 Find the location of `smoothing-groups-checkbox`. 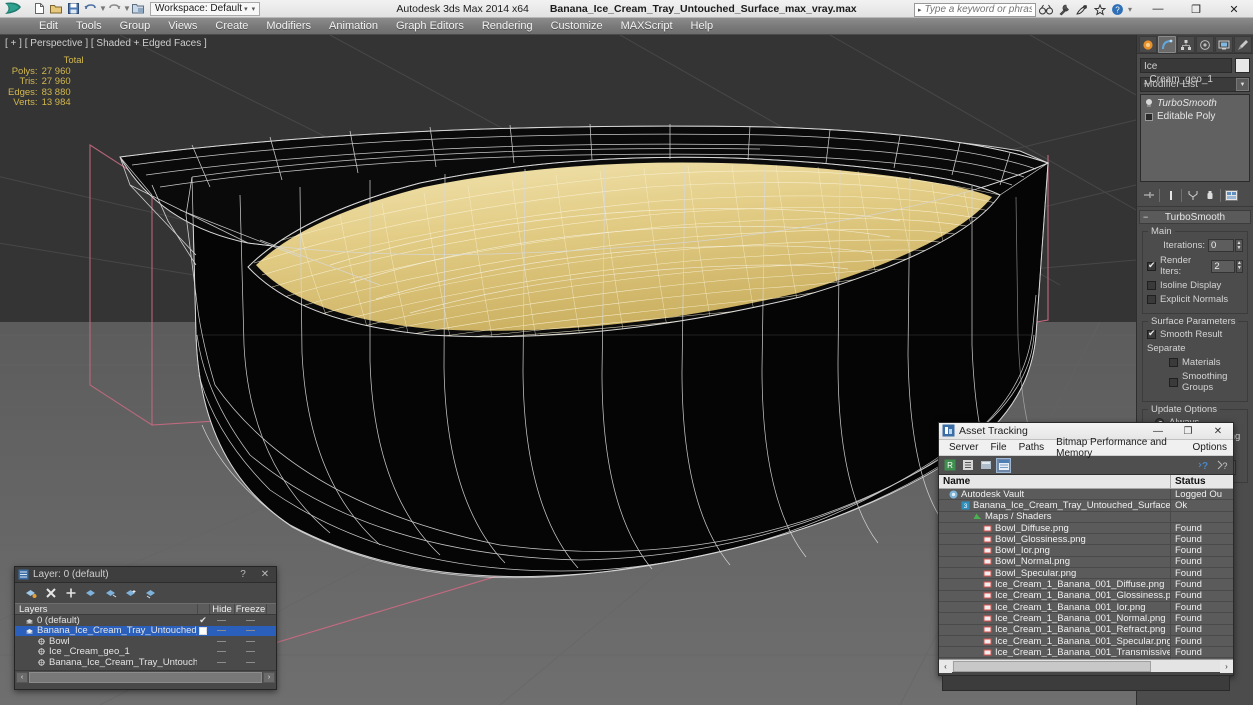

smoothing-groups-checkbox is located at coordinates (1173, 382).